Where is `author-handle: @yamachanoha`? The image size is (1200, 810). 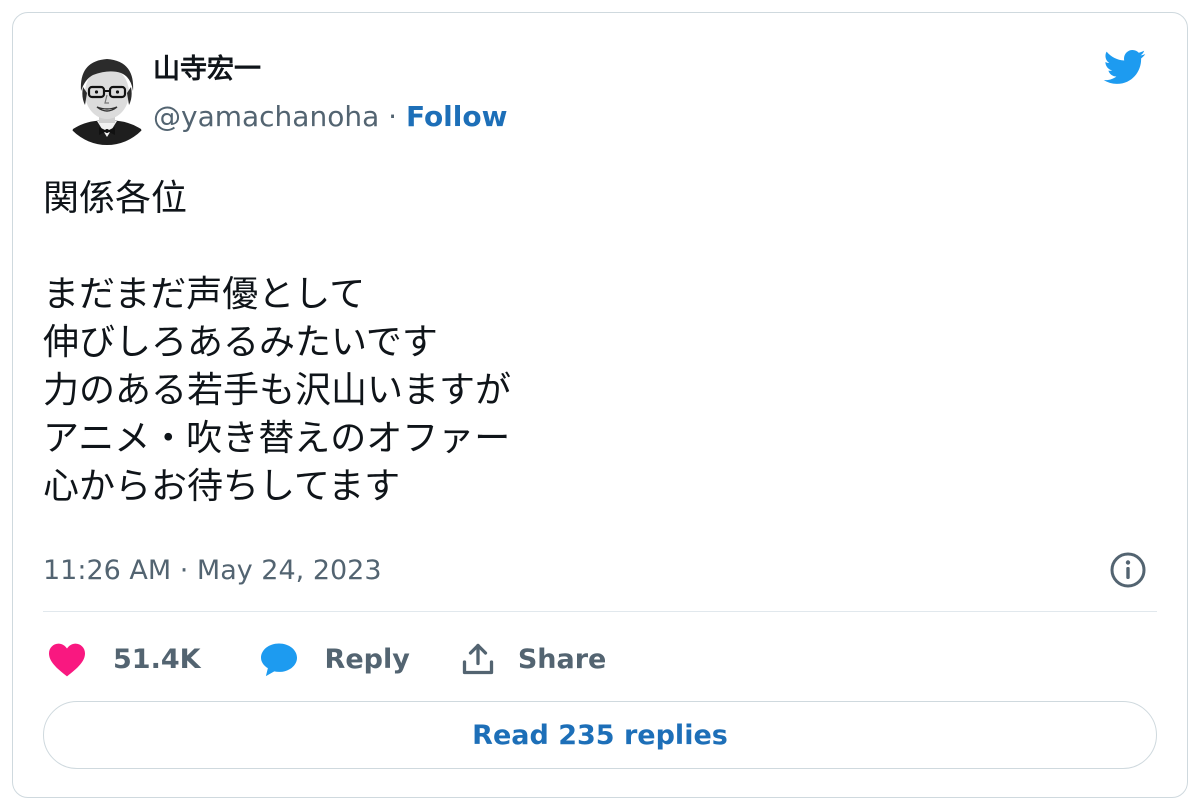 author-handle: @yamachanoha is located at coordinates (266, 116).